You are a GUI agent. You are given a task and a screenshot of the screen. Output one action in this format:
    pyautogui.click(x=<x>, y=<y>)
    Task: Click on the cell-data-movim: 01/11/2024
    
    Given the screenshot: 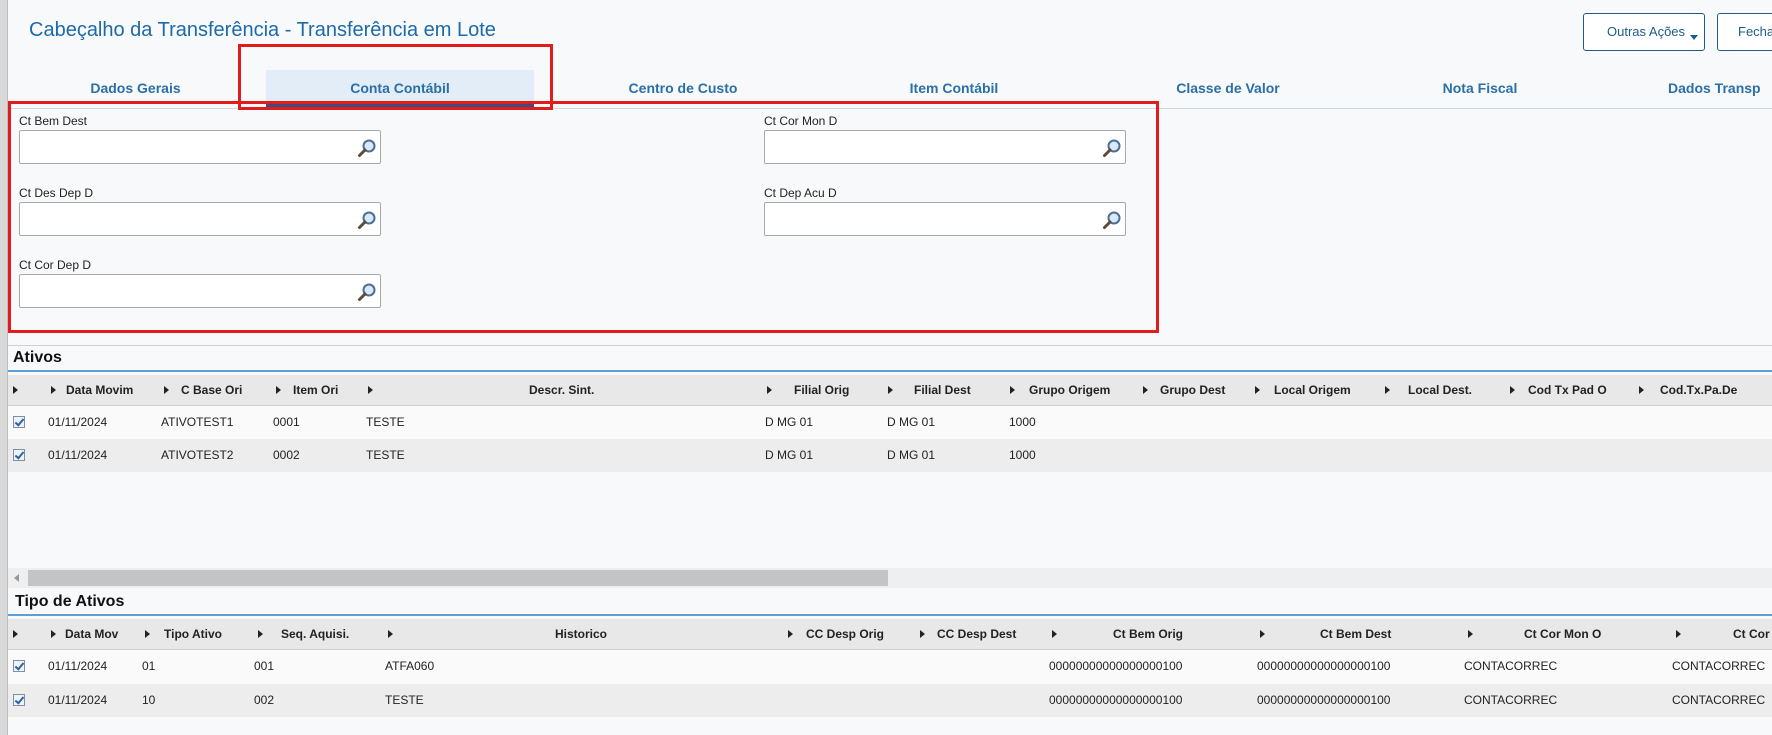 What is the action you would take?
    pyautogui.click(x=78, y=422)
    